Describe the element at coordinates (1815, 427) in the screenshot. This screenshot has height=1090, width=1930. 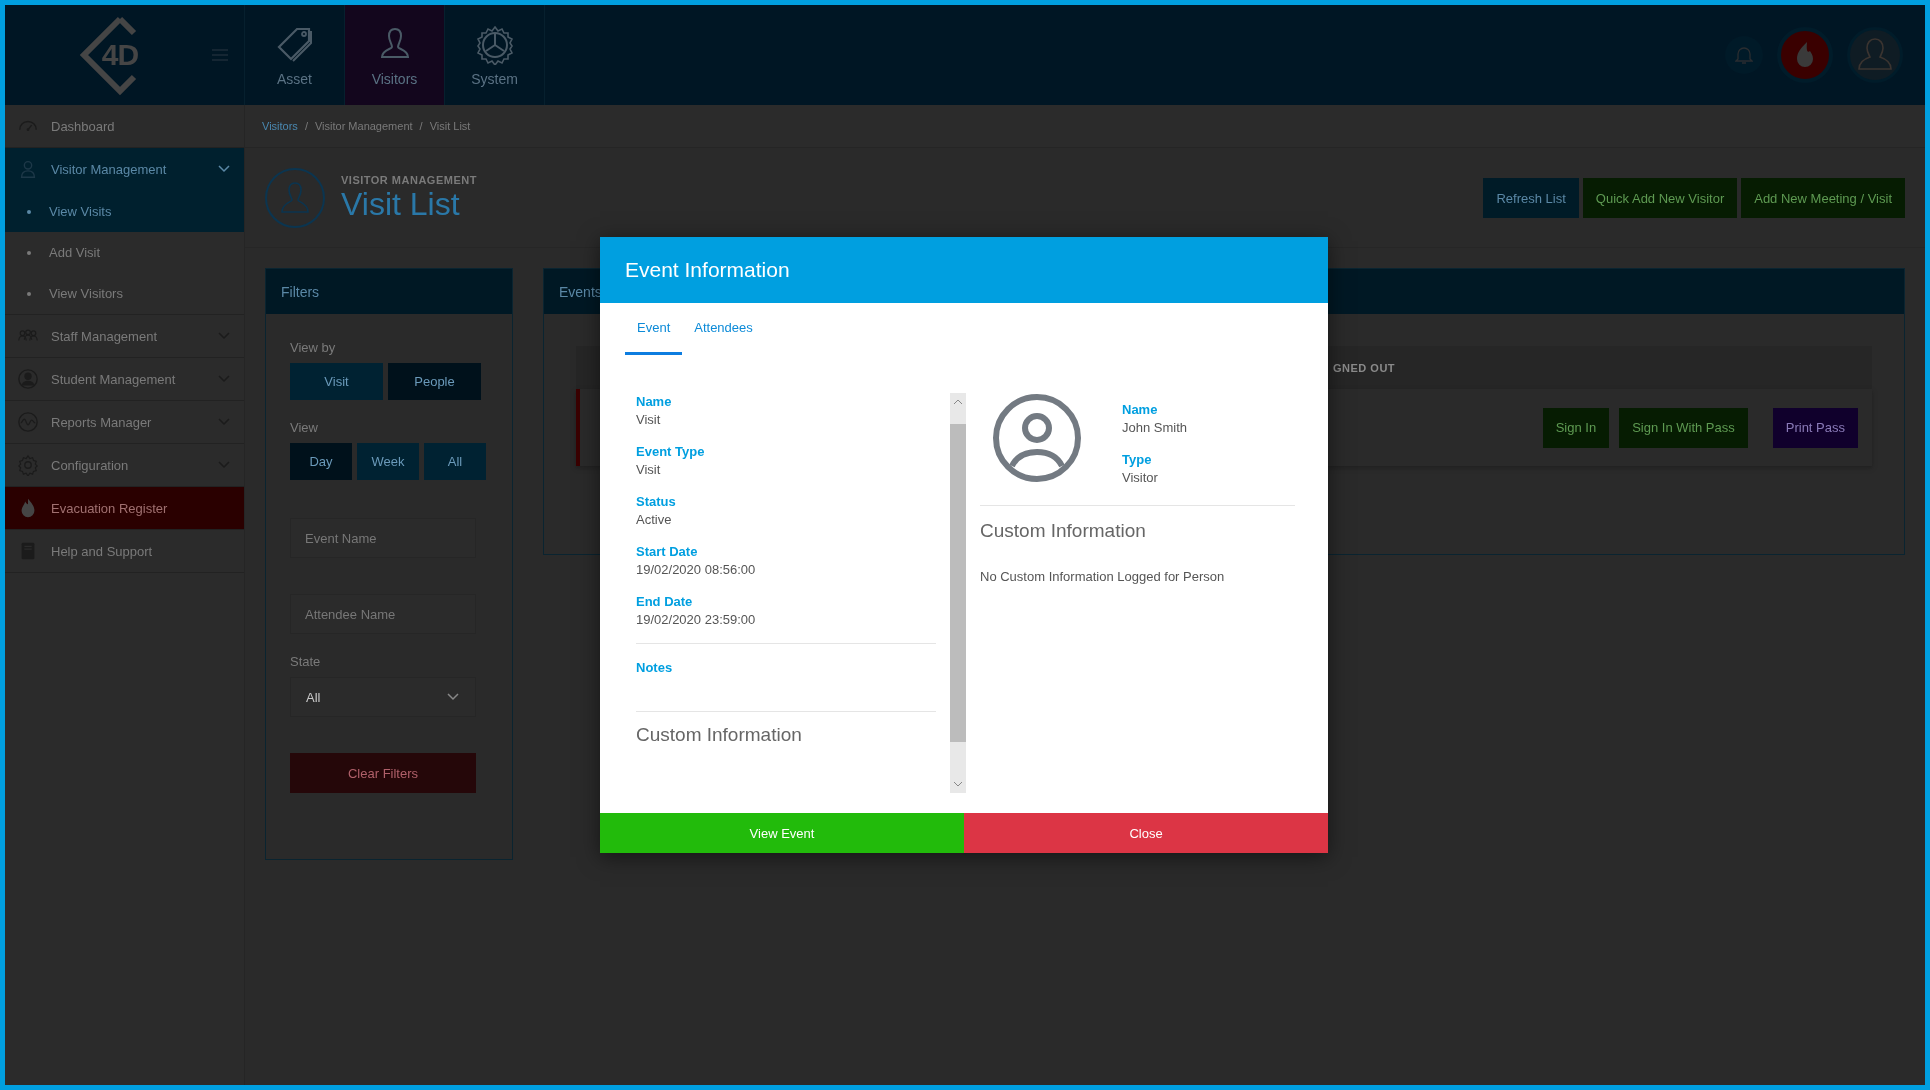
I see `row-action-button: Print Pass` at that location.